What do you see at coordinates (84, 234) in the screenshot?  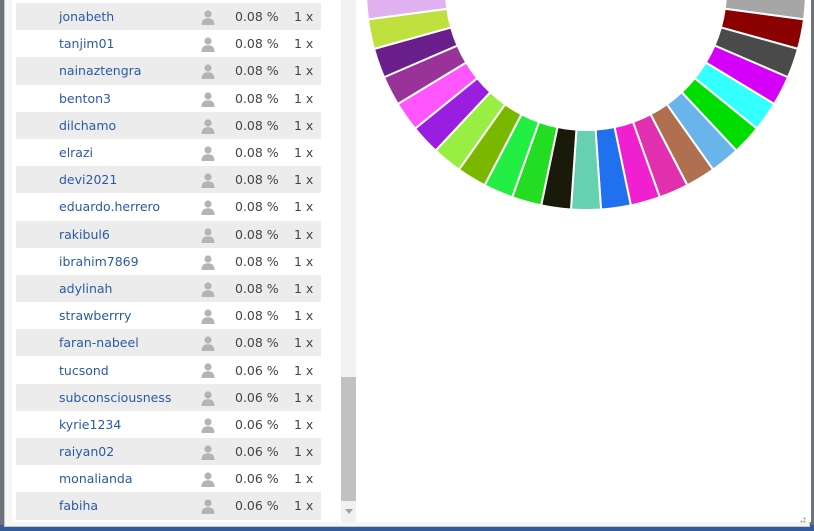 I see `username-link: rakibul6` at bounding box center [84, 234].